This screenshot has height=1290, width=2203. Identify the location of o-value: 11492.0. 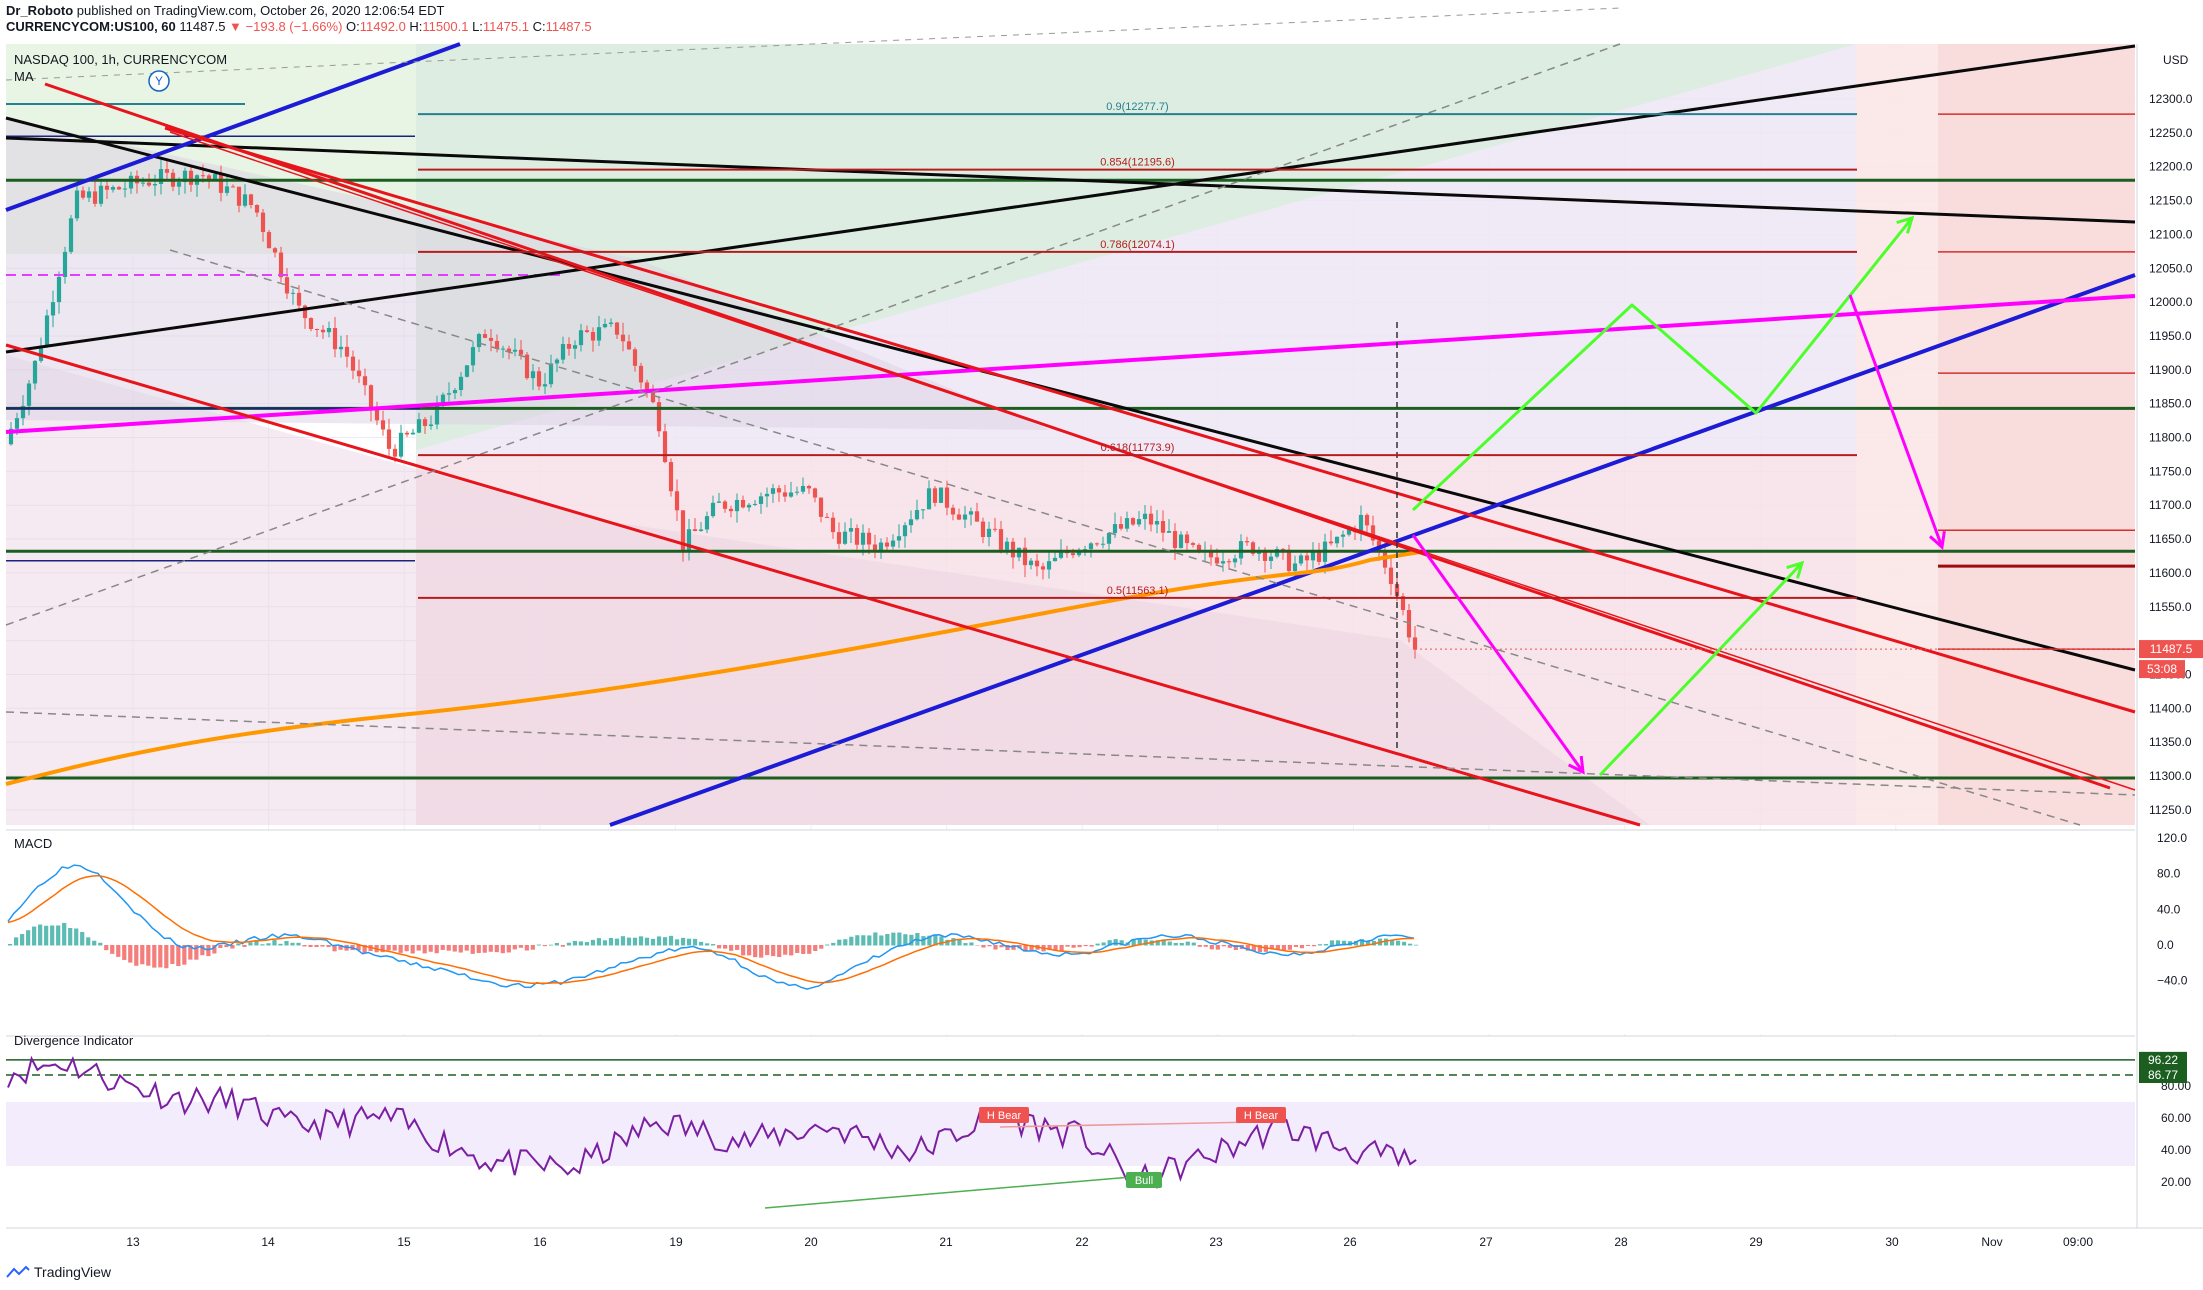
(382, 26).